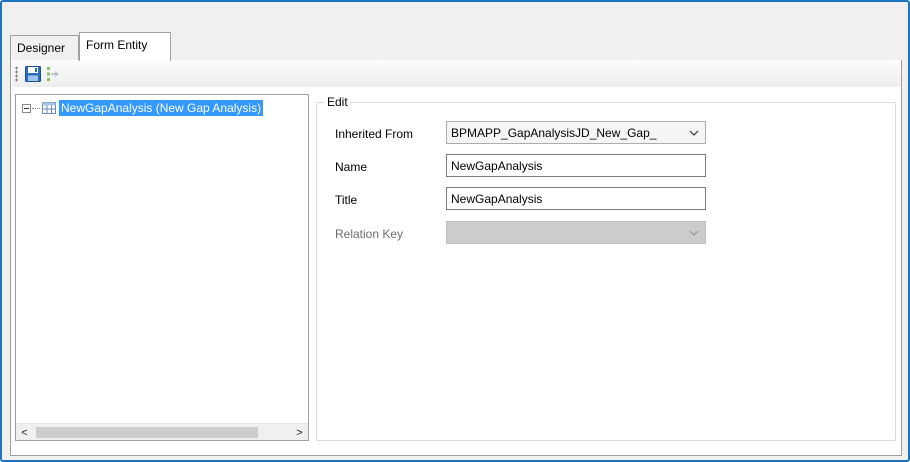  I want to click on tab-designer: Designer, so click(44, 47).